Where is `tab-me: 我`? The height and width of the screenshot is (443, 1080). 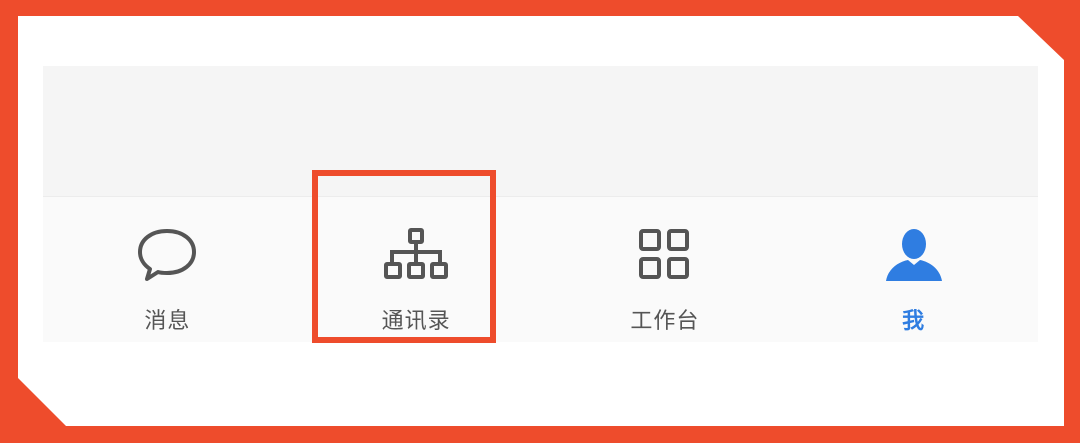
tab-me: 我 is located at coordinates (913, 269).